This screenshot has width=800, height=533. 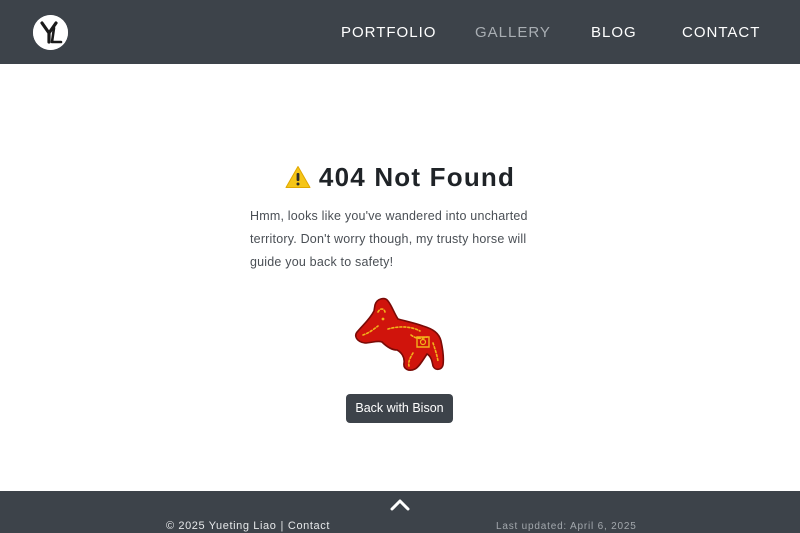 I want to click on back-button: Back with Bison, so click(x=399, y=408).